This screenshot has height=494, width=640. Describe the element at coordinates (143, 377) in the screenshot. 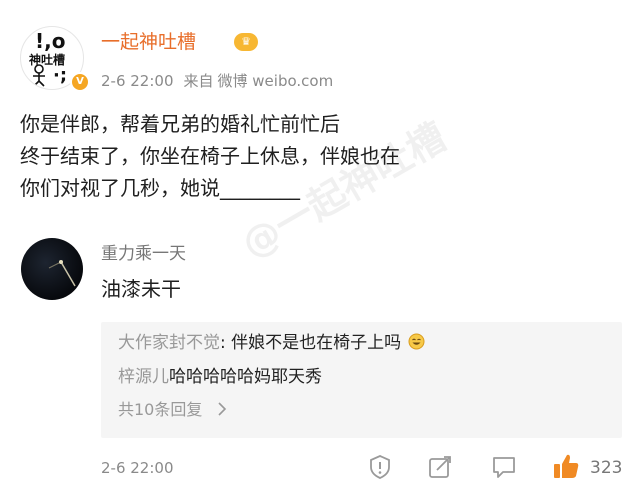

I see `reply-author: 梓源儿` at that location.